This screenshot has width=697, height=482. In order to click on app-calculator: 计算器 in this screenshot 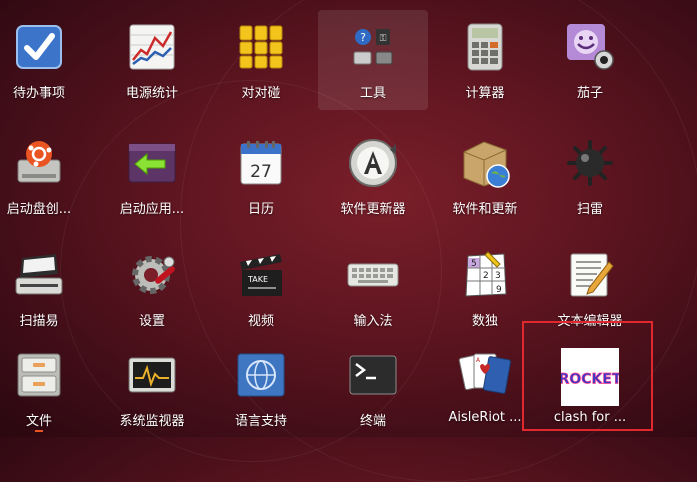, I will do `click(485, 60)`.